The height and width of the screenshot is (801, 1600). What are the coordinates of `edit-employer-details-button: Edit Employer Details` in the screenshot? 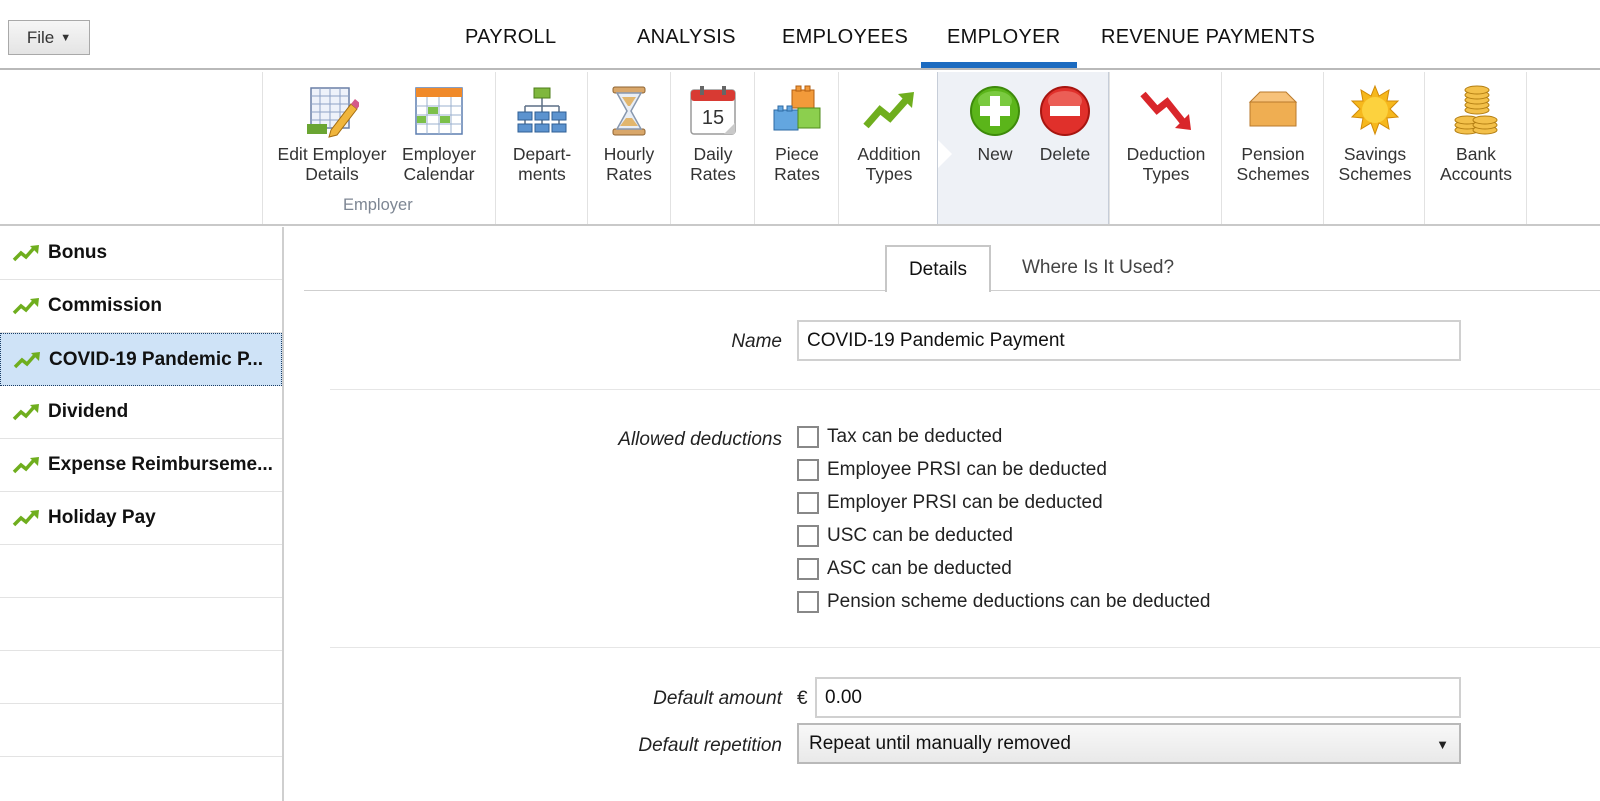 It's located at (332, 133).